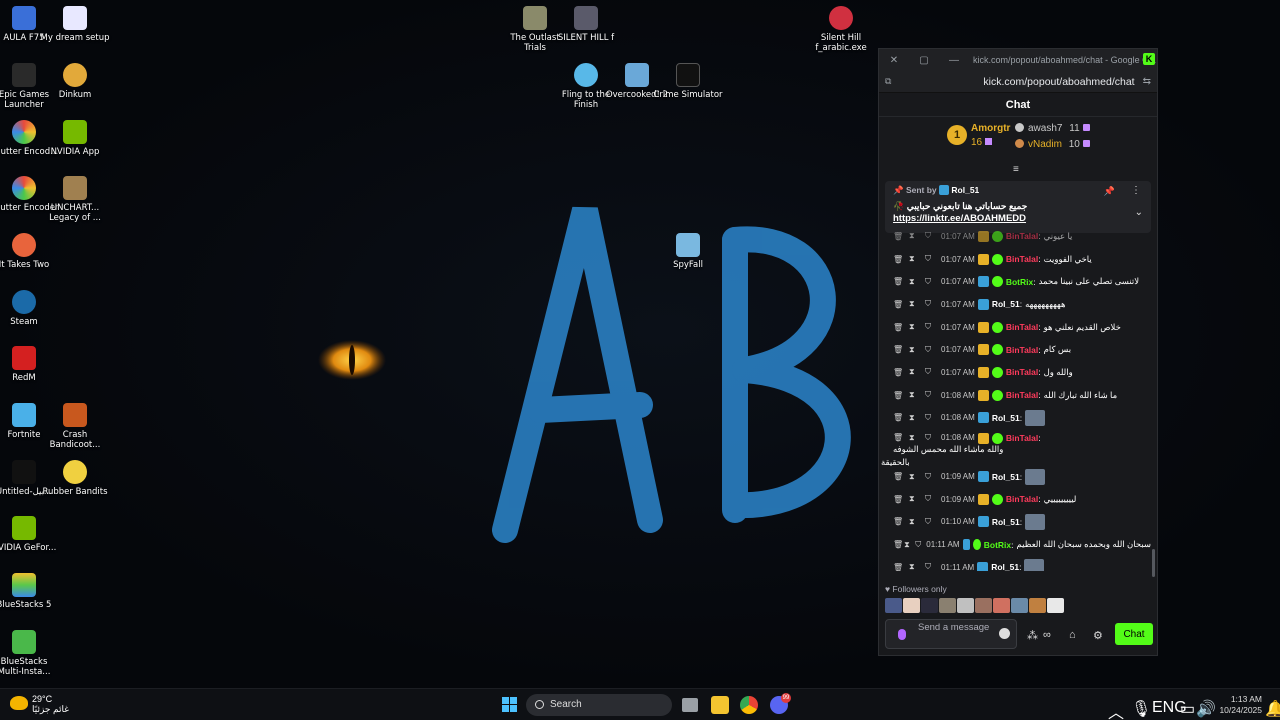 Image resolution: width=1280 pixels, height=720 pixels. Describe the element at coordinates (690, 705) in the screenshot. I see `task-view-icon` at that location.